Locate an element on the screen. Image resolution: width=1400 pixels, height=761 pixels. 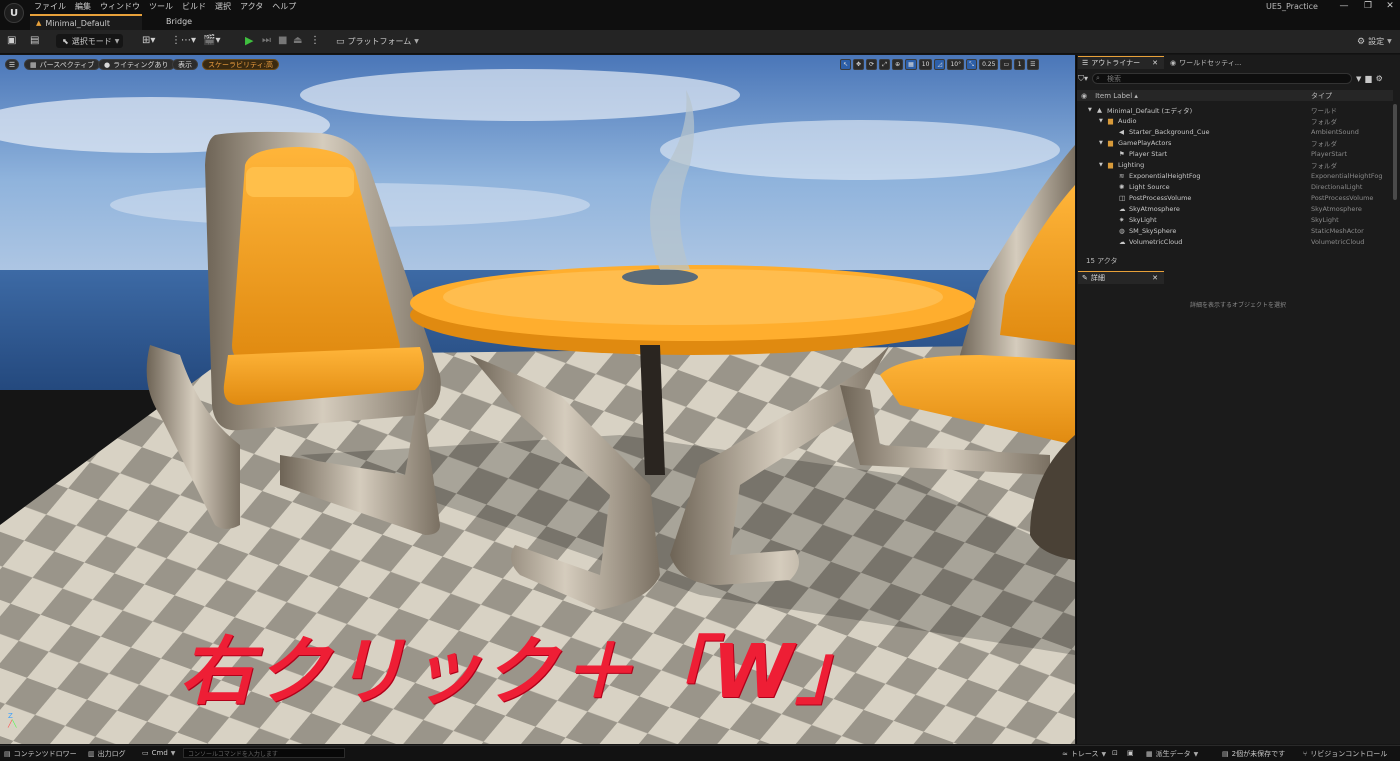
eject-icon: ⏏ is located at coordinates (297, 40).